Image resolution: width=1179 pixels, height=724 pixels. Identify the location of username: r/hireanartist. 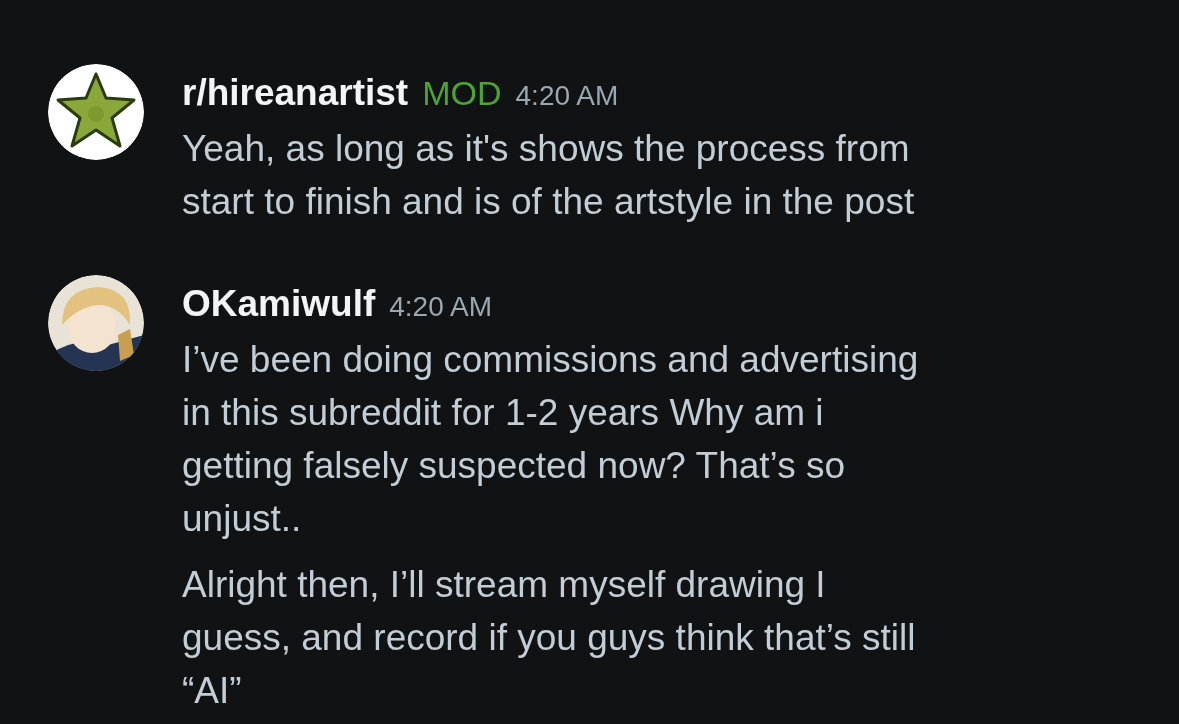
(295, 93).